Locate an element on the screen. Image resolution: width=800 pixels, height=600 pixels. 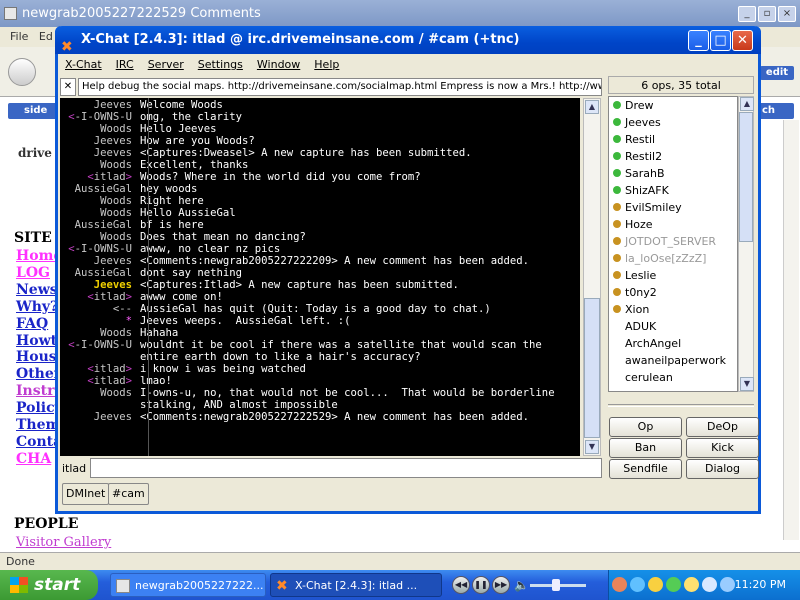
user-list-item: ShizAFK is located at coordinates (673, 190).